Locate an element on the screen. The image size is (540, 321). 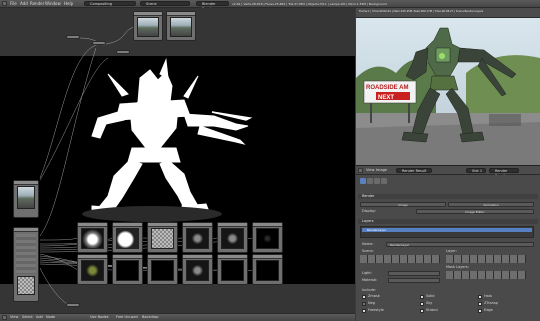
halo-checkbox is located at coordinates (480, 297).